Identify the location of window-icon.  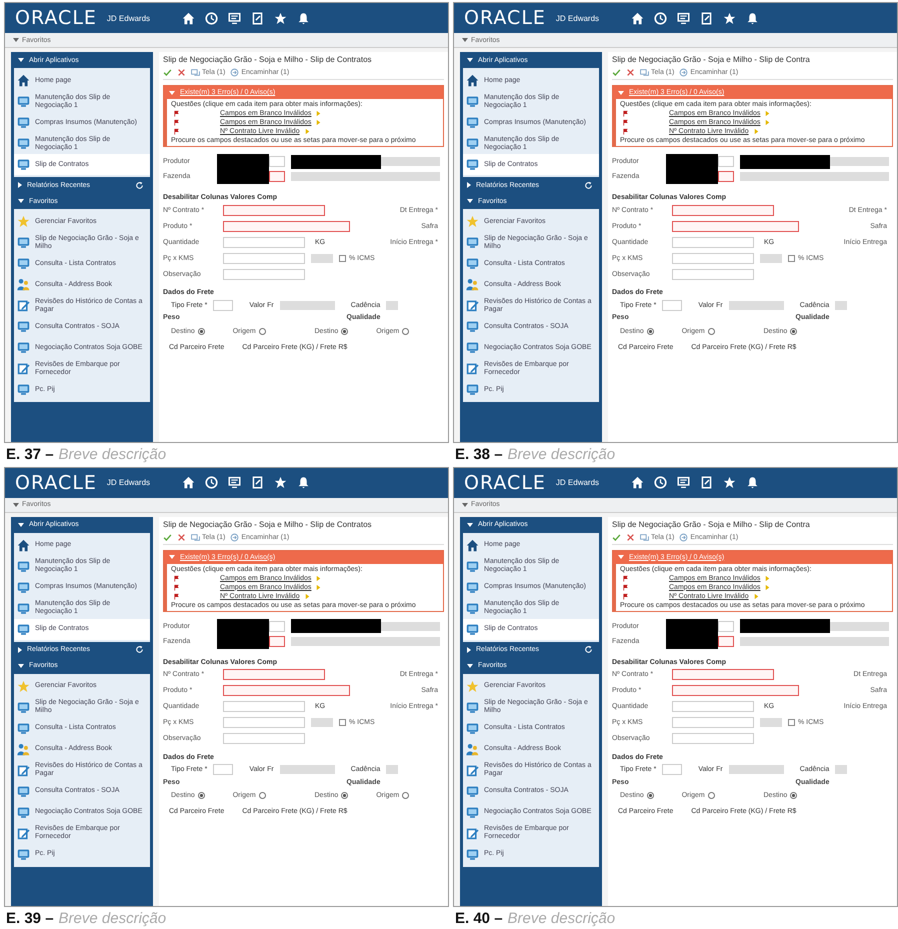
(644, 72).